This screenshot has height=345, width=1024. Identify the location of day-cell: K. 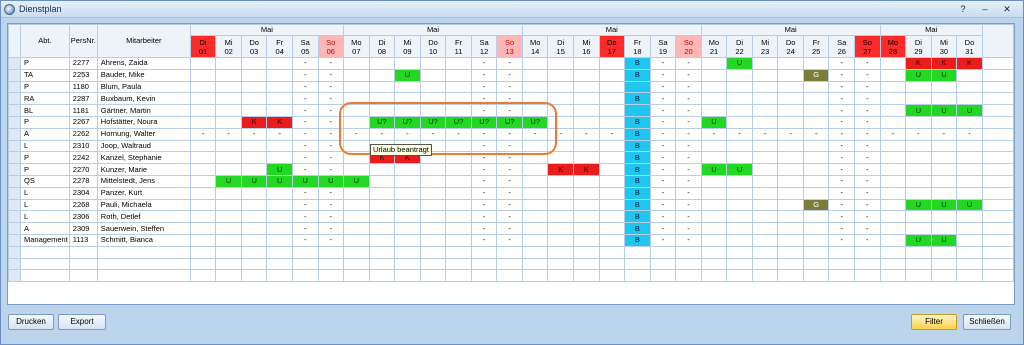
(279, 122).